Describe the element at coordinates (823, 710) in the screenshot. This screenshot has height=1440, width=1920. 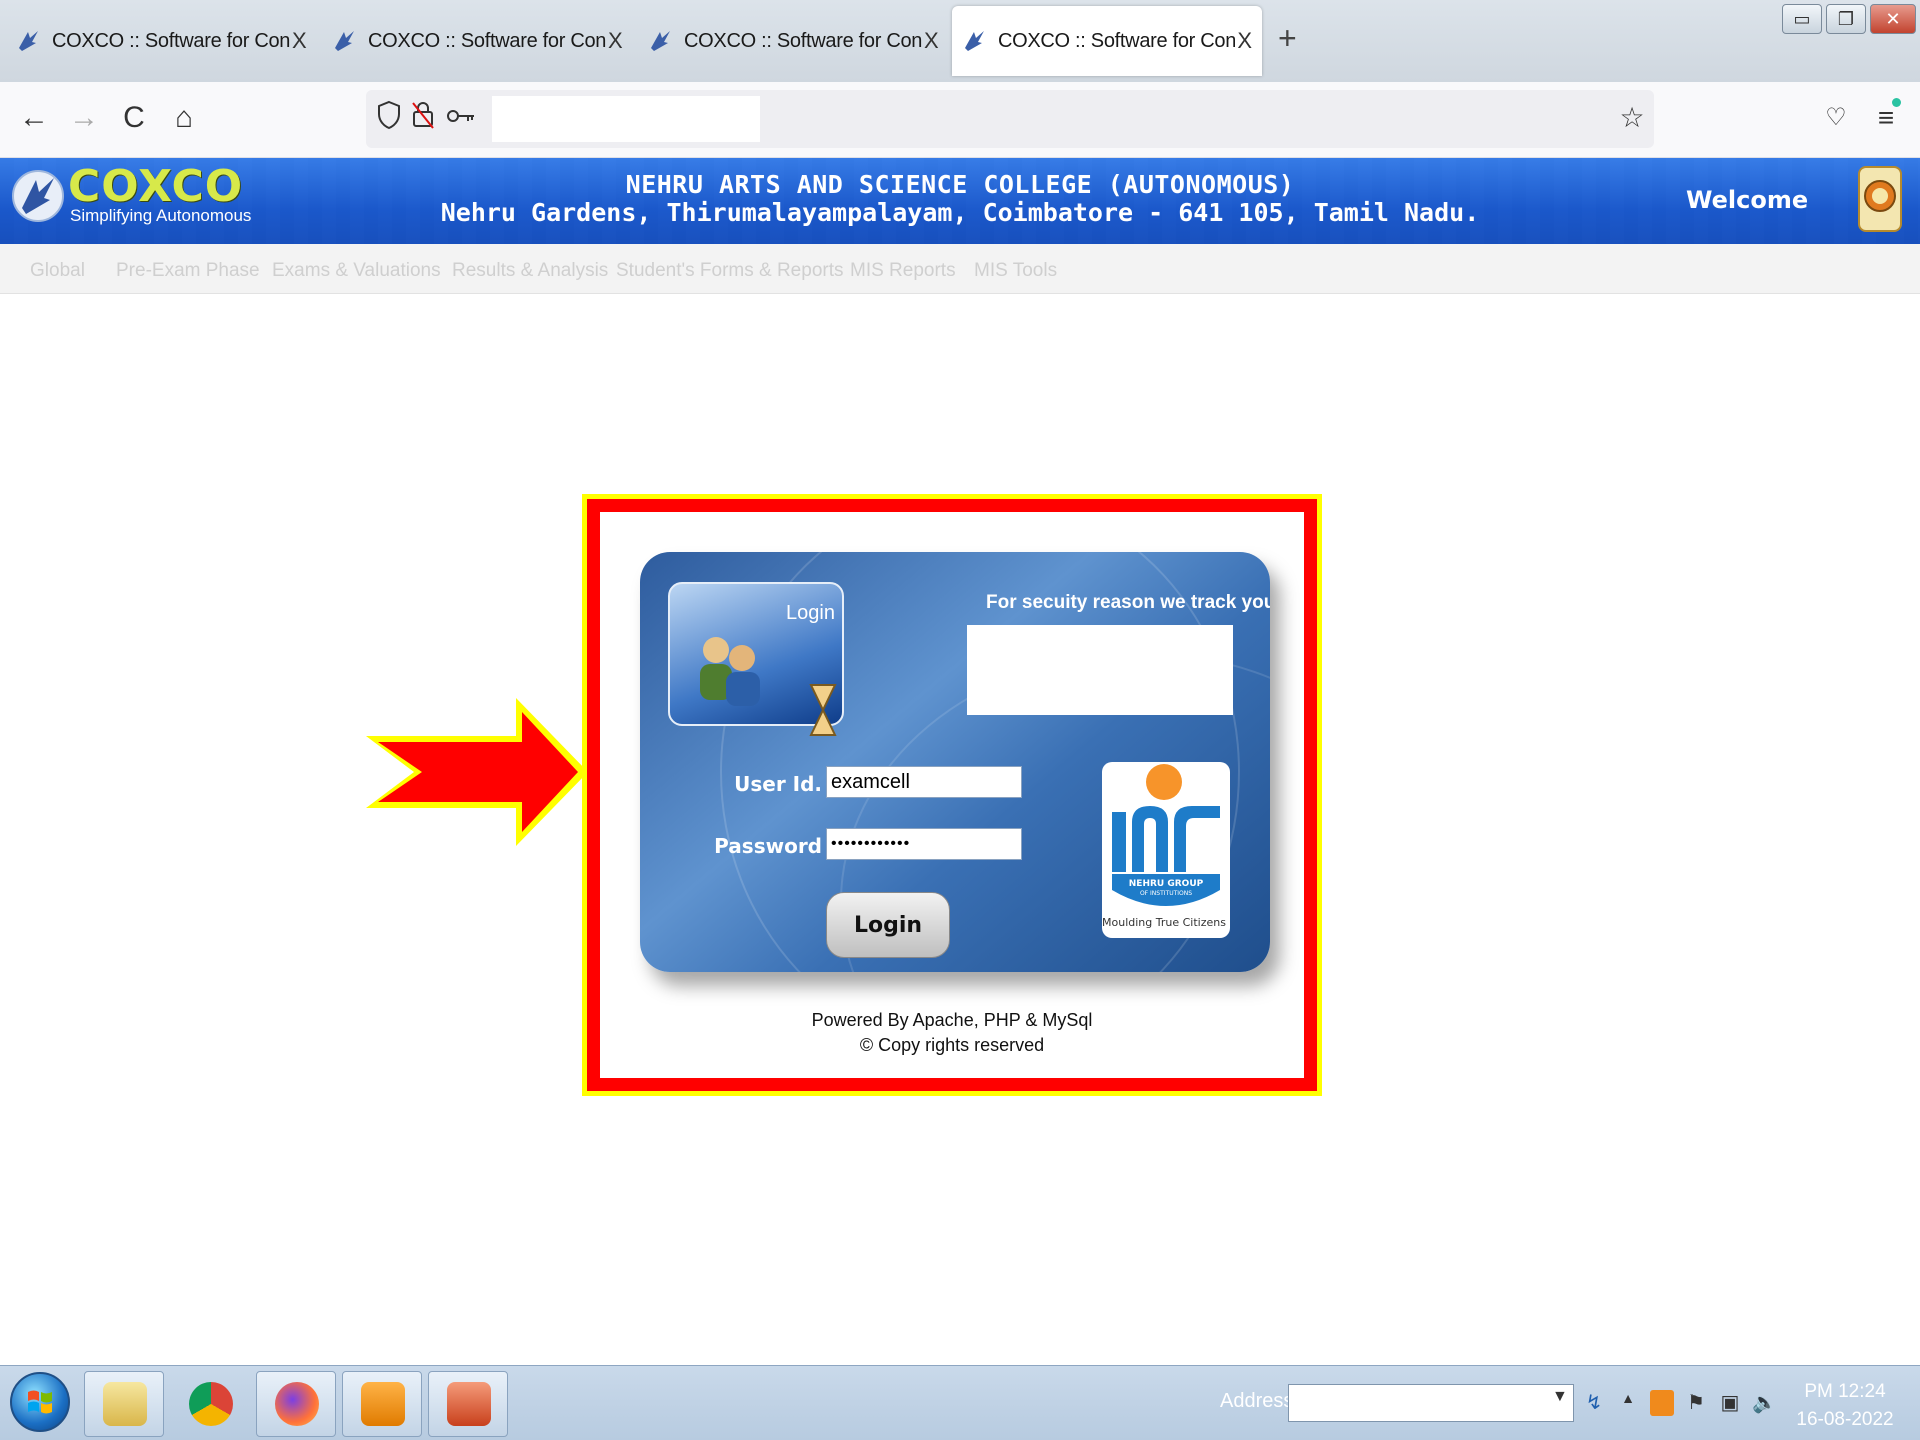
I see `hourglass-icon` at that location.